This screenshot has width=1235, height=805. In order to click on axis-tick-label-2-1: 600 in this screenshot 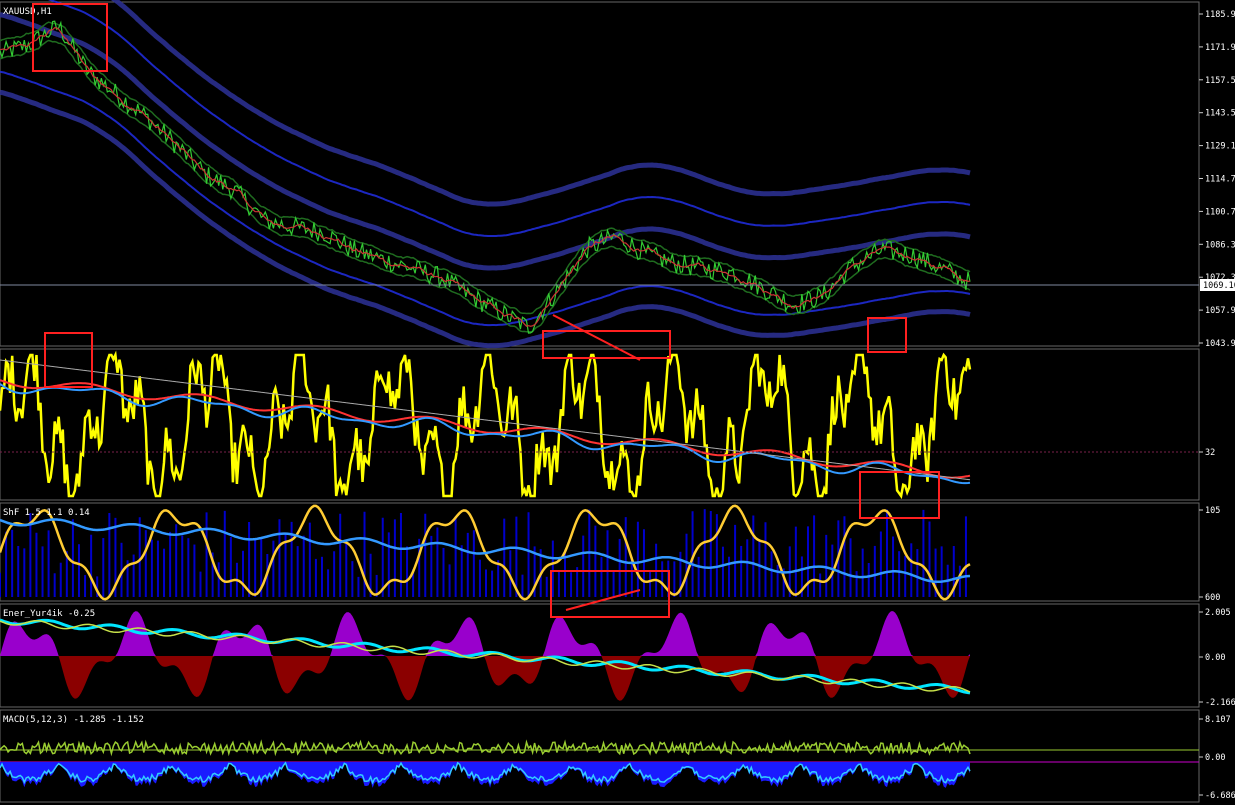, I will do `click(1212, 598)`.